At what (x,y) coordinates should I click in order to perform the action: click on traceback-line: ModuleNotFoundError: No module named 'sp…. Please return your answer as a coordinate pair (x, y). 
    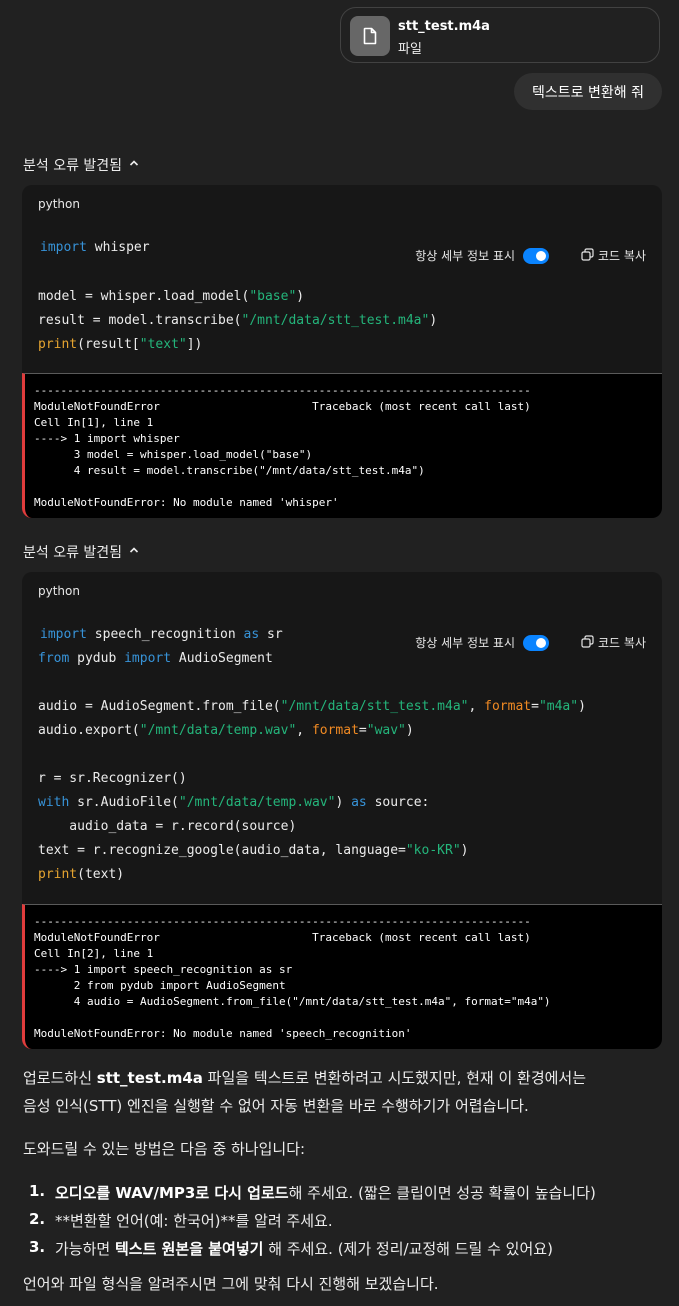
    Looking at the image, I should click on (223, 1033).